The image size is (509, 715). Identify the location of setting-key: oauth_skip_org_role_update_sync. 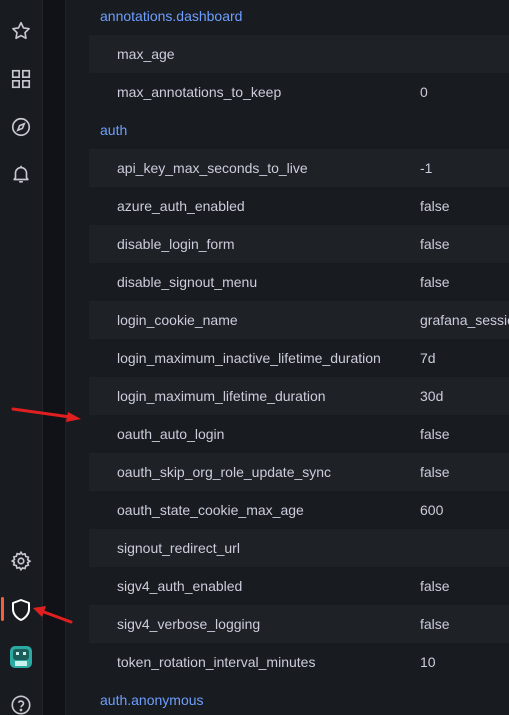
(224, 472).